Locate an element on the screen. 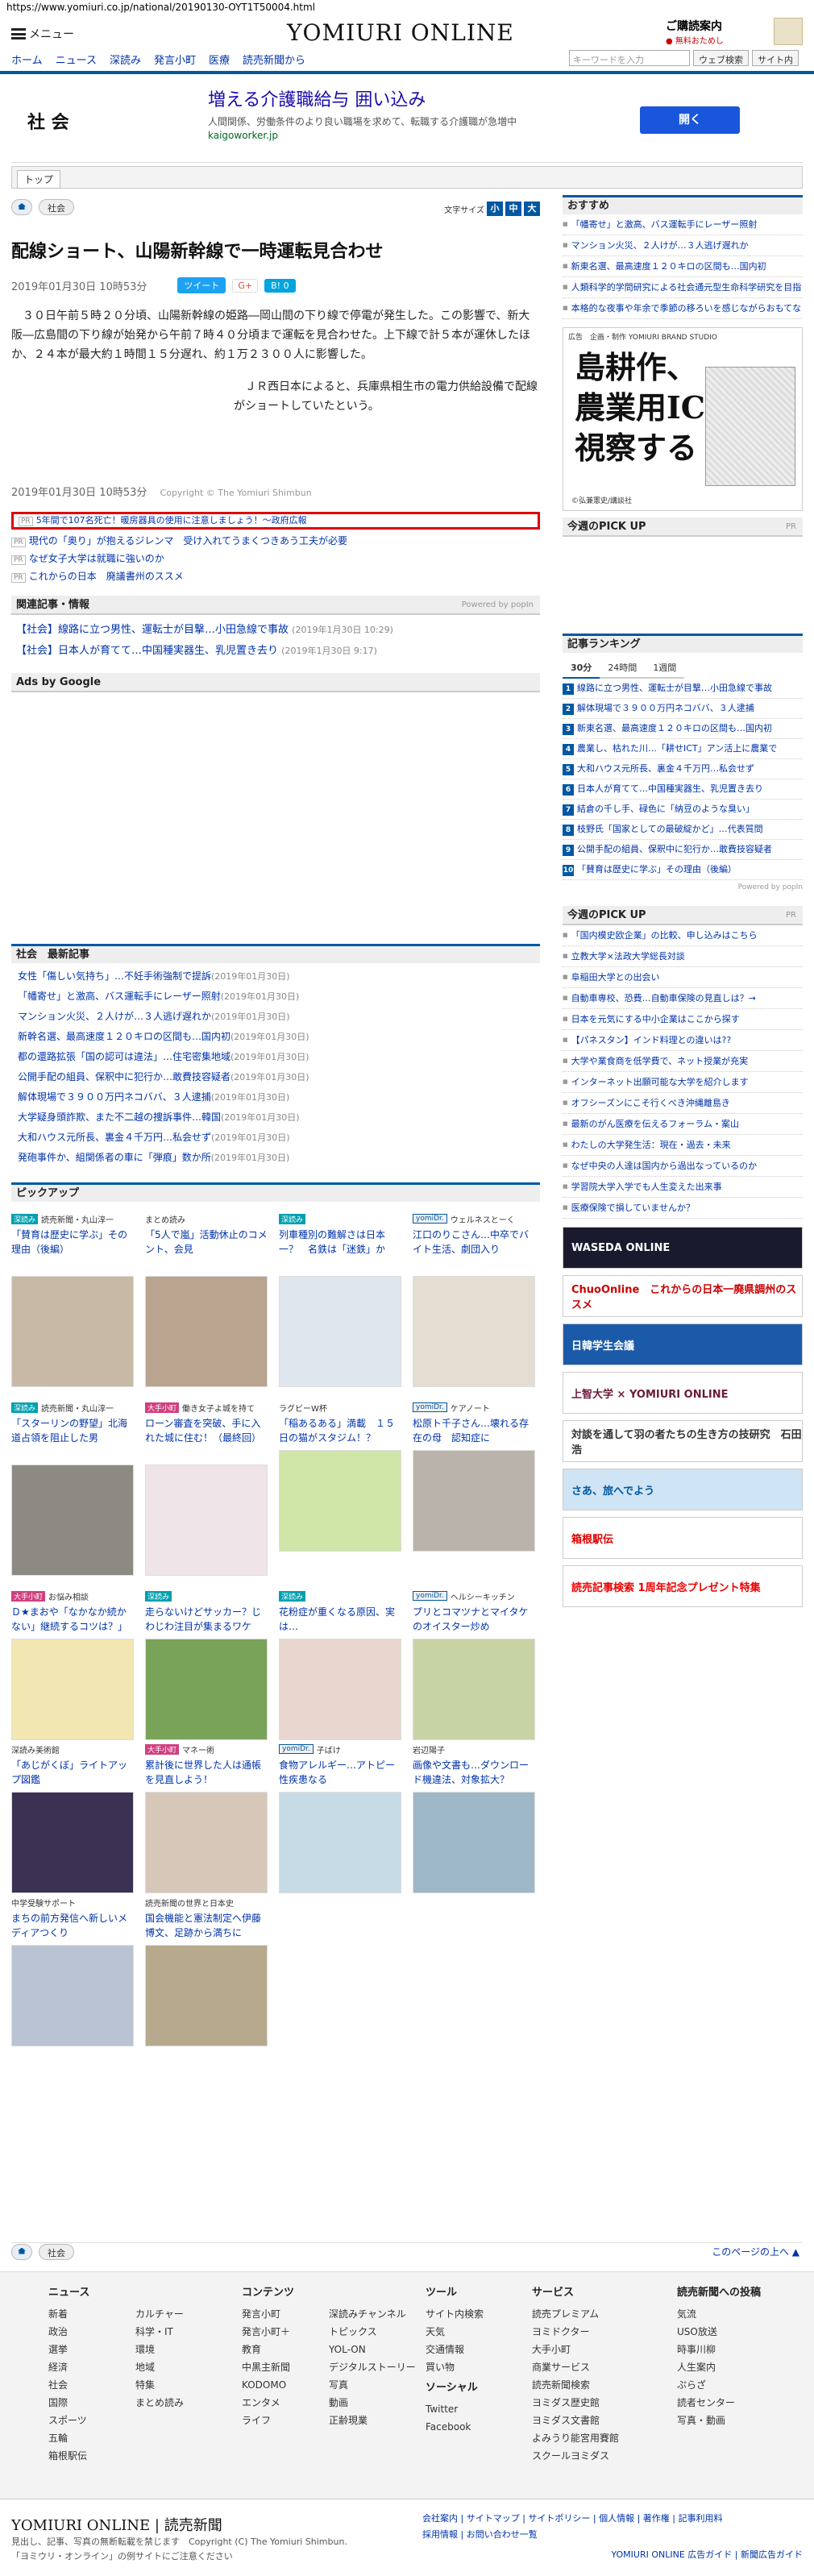 Image resolution: width=814 pixels, height=2576 pixels. footer-link: 気流 is located at coordinates (719, 2314).